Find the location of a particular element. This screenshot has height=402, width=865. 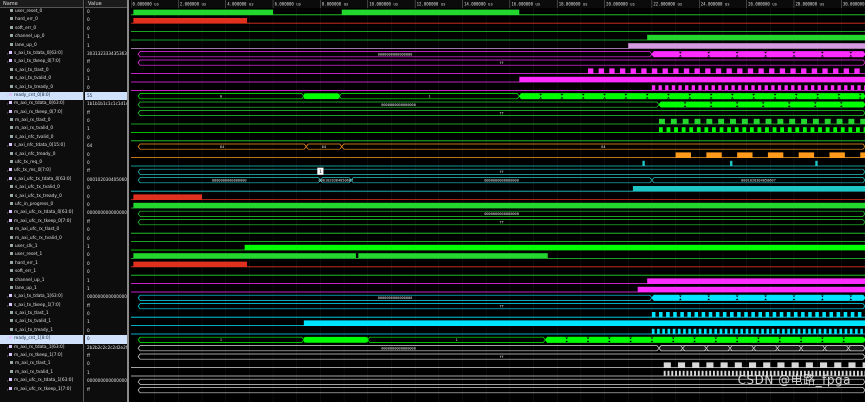

bus-value-label: ff is located at coordinates (501, 113).